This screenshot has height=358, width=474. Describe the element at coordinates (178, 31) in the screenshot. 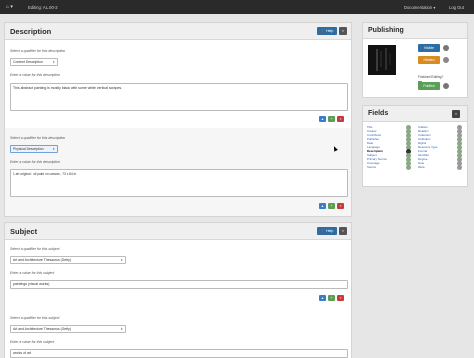

I see `description-header: Description ❓ Help ×` at that location.